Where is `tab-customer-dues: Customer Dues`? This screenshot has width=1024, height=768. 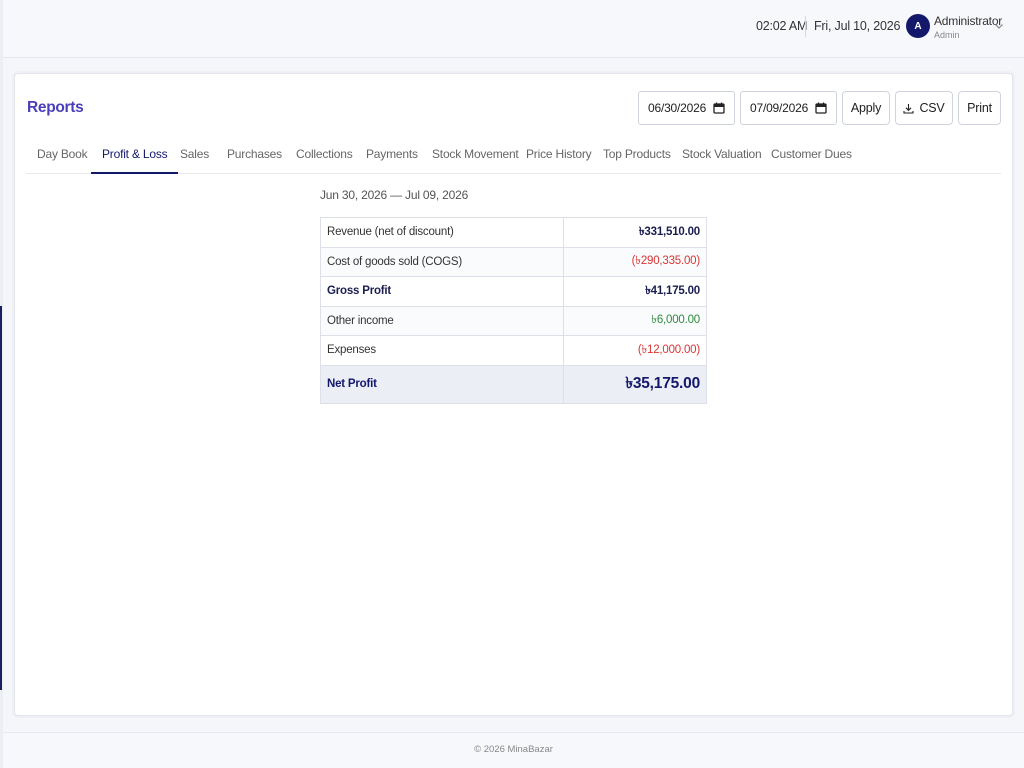 tab-customer-dues: Customer Dues is located at coordinates (811, 154).